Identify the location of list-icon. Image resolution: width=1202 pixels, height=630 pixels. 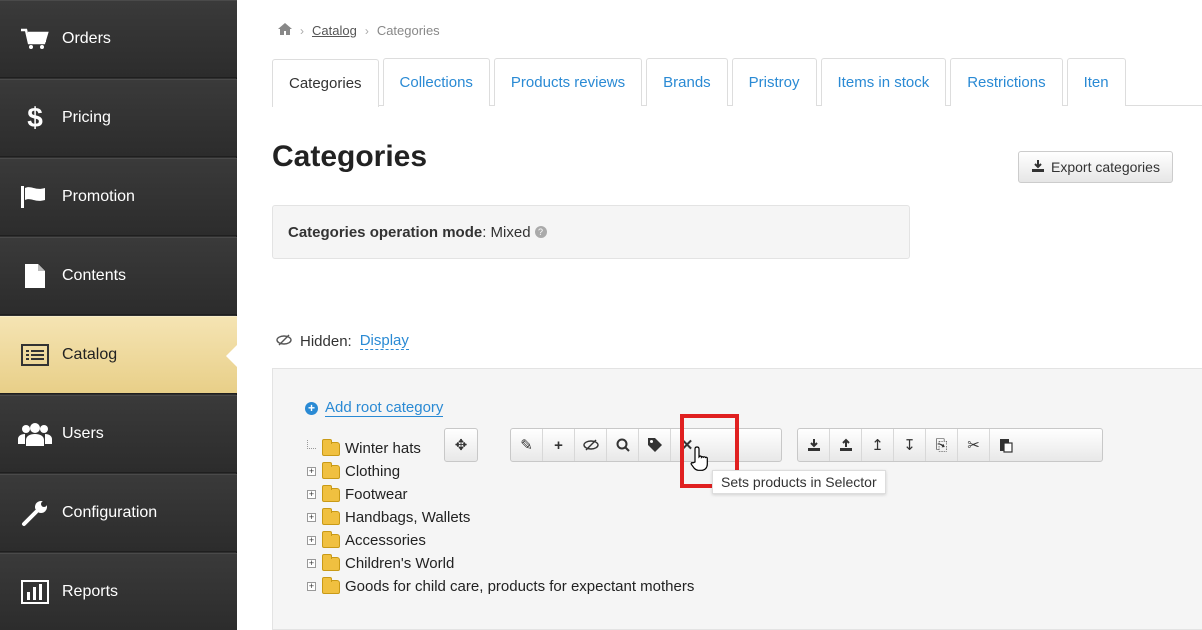
(35, 355).